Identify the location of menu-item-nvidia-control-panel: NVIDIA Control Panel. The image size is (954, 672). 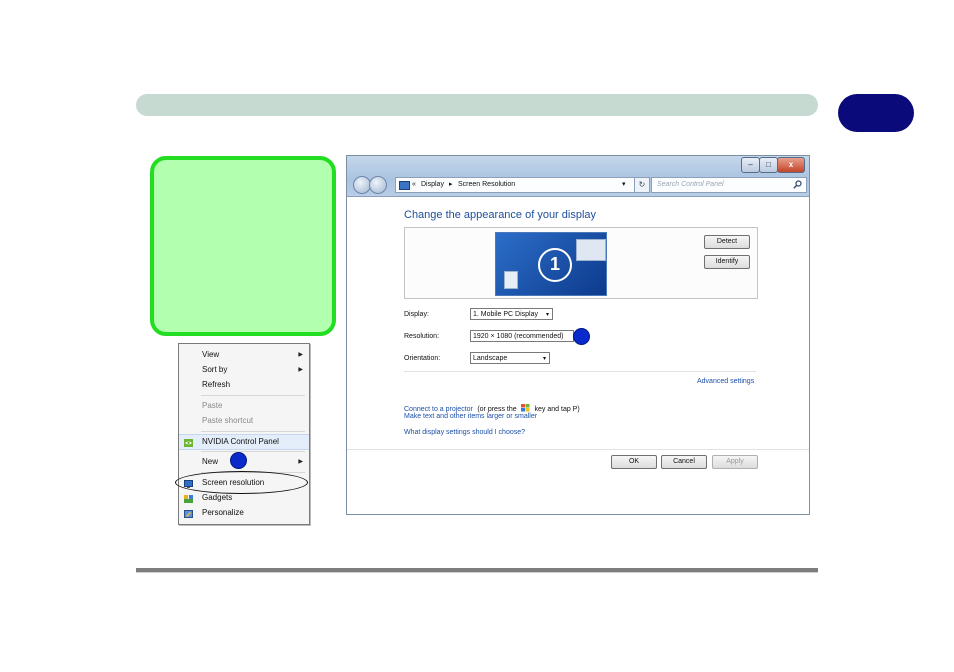
(244, 442).